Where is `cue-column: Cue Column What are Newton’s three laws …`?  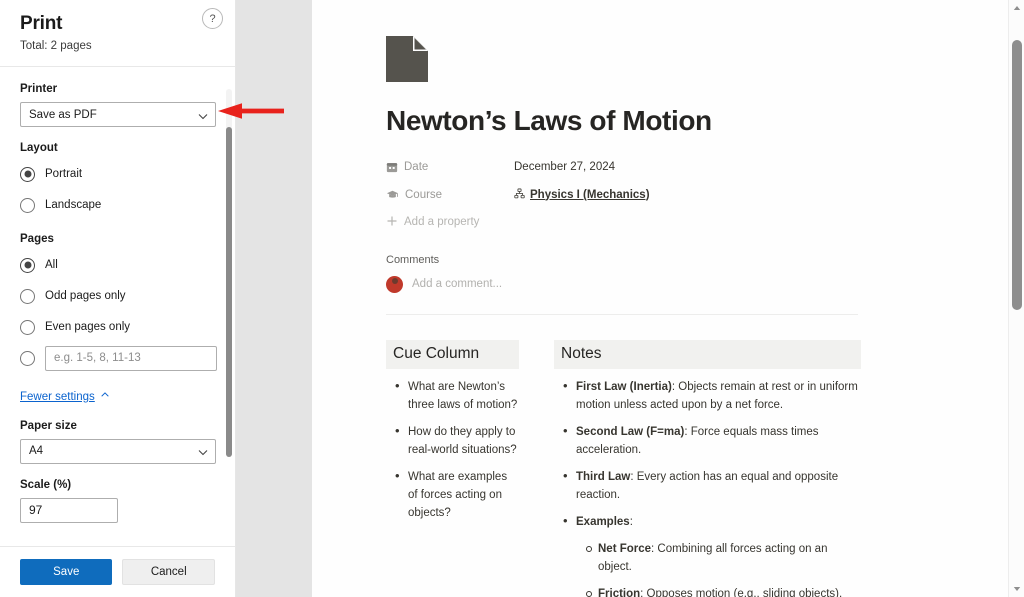 cue-column: Cue Column What are Newton’s three laws … is located at coordinates (452, 468).